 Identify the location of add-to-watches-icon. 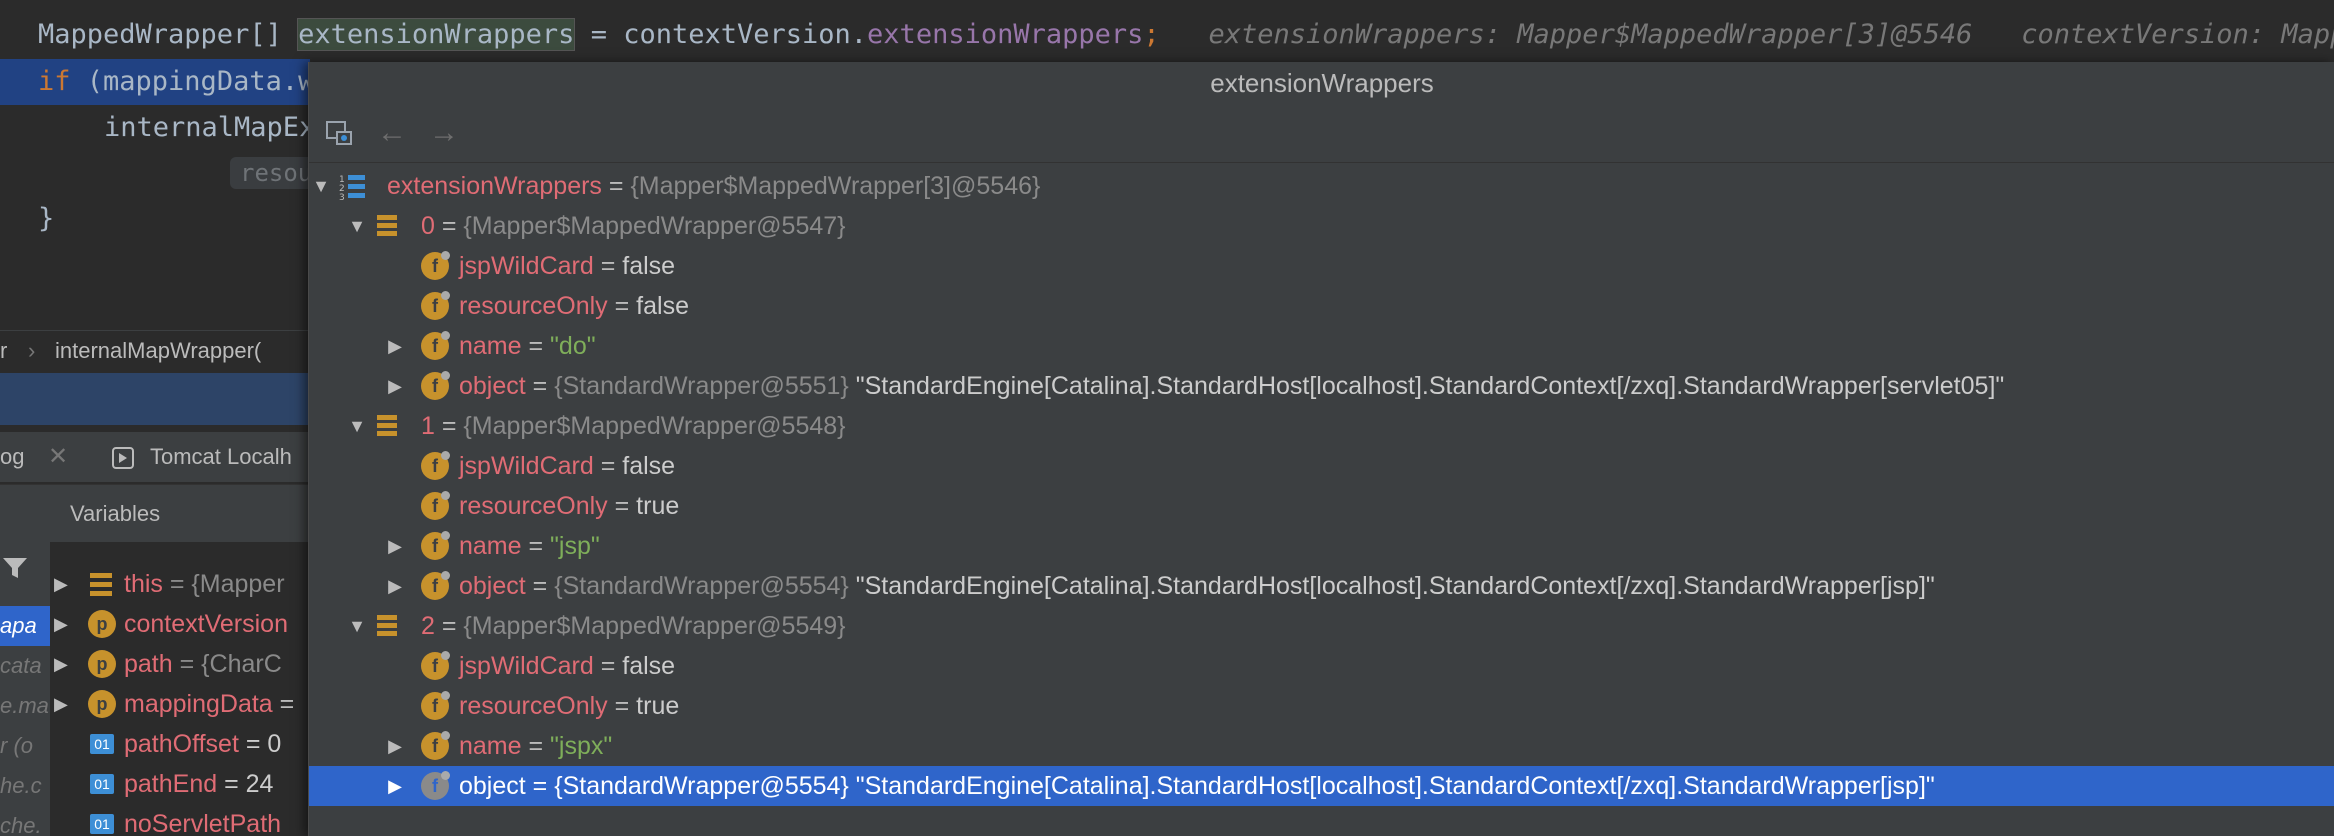
(340, 133).